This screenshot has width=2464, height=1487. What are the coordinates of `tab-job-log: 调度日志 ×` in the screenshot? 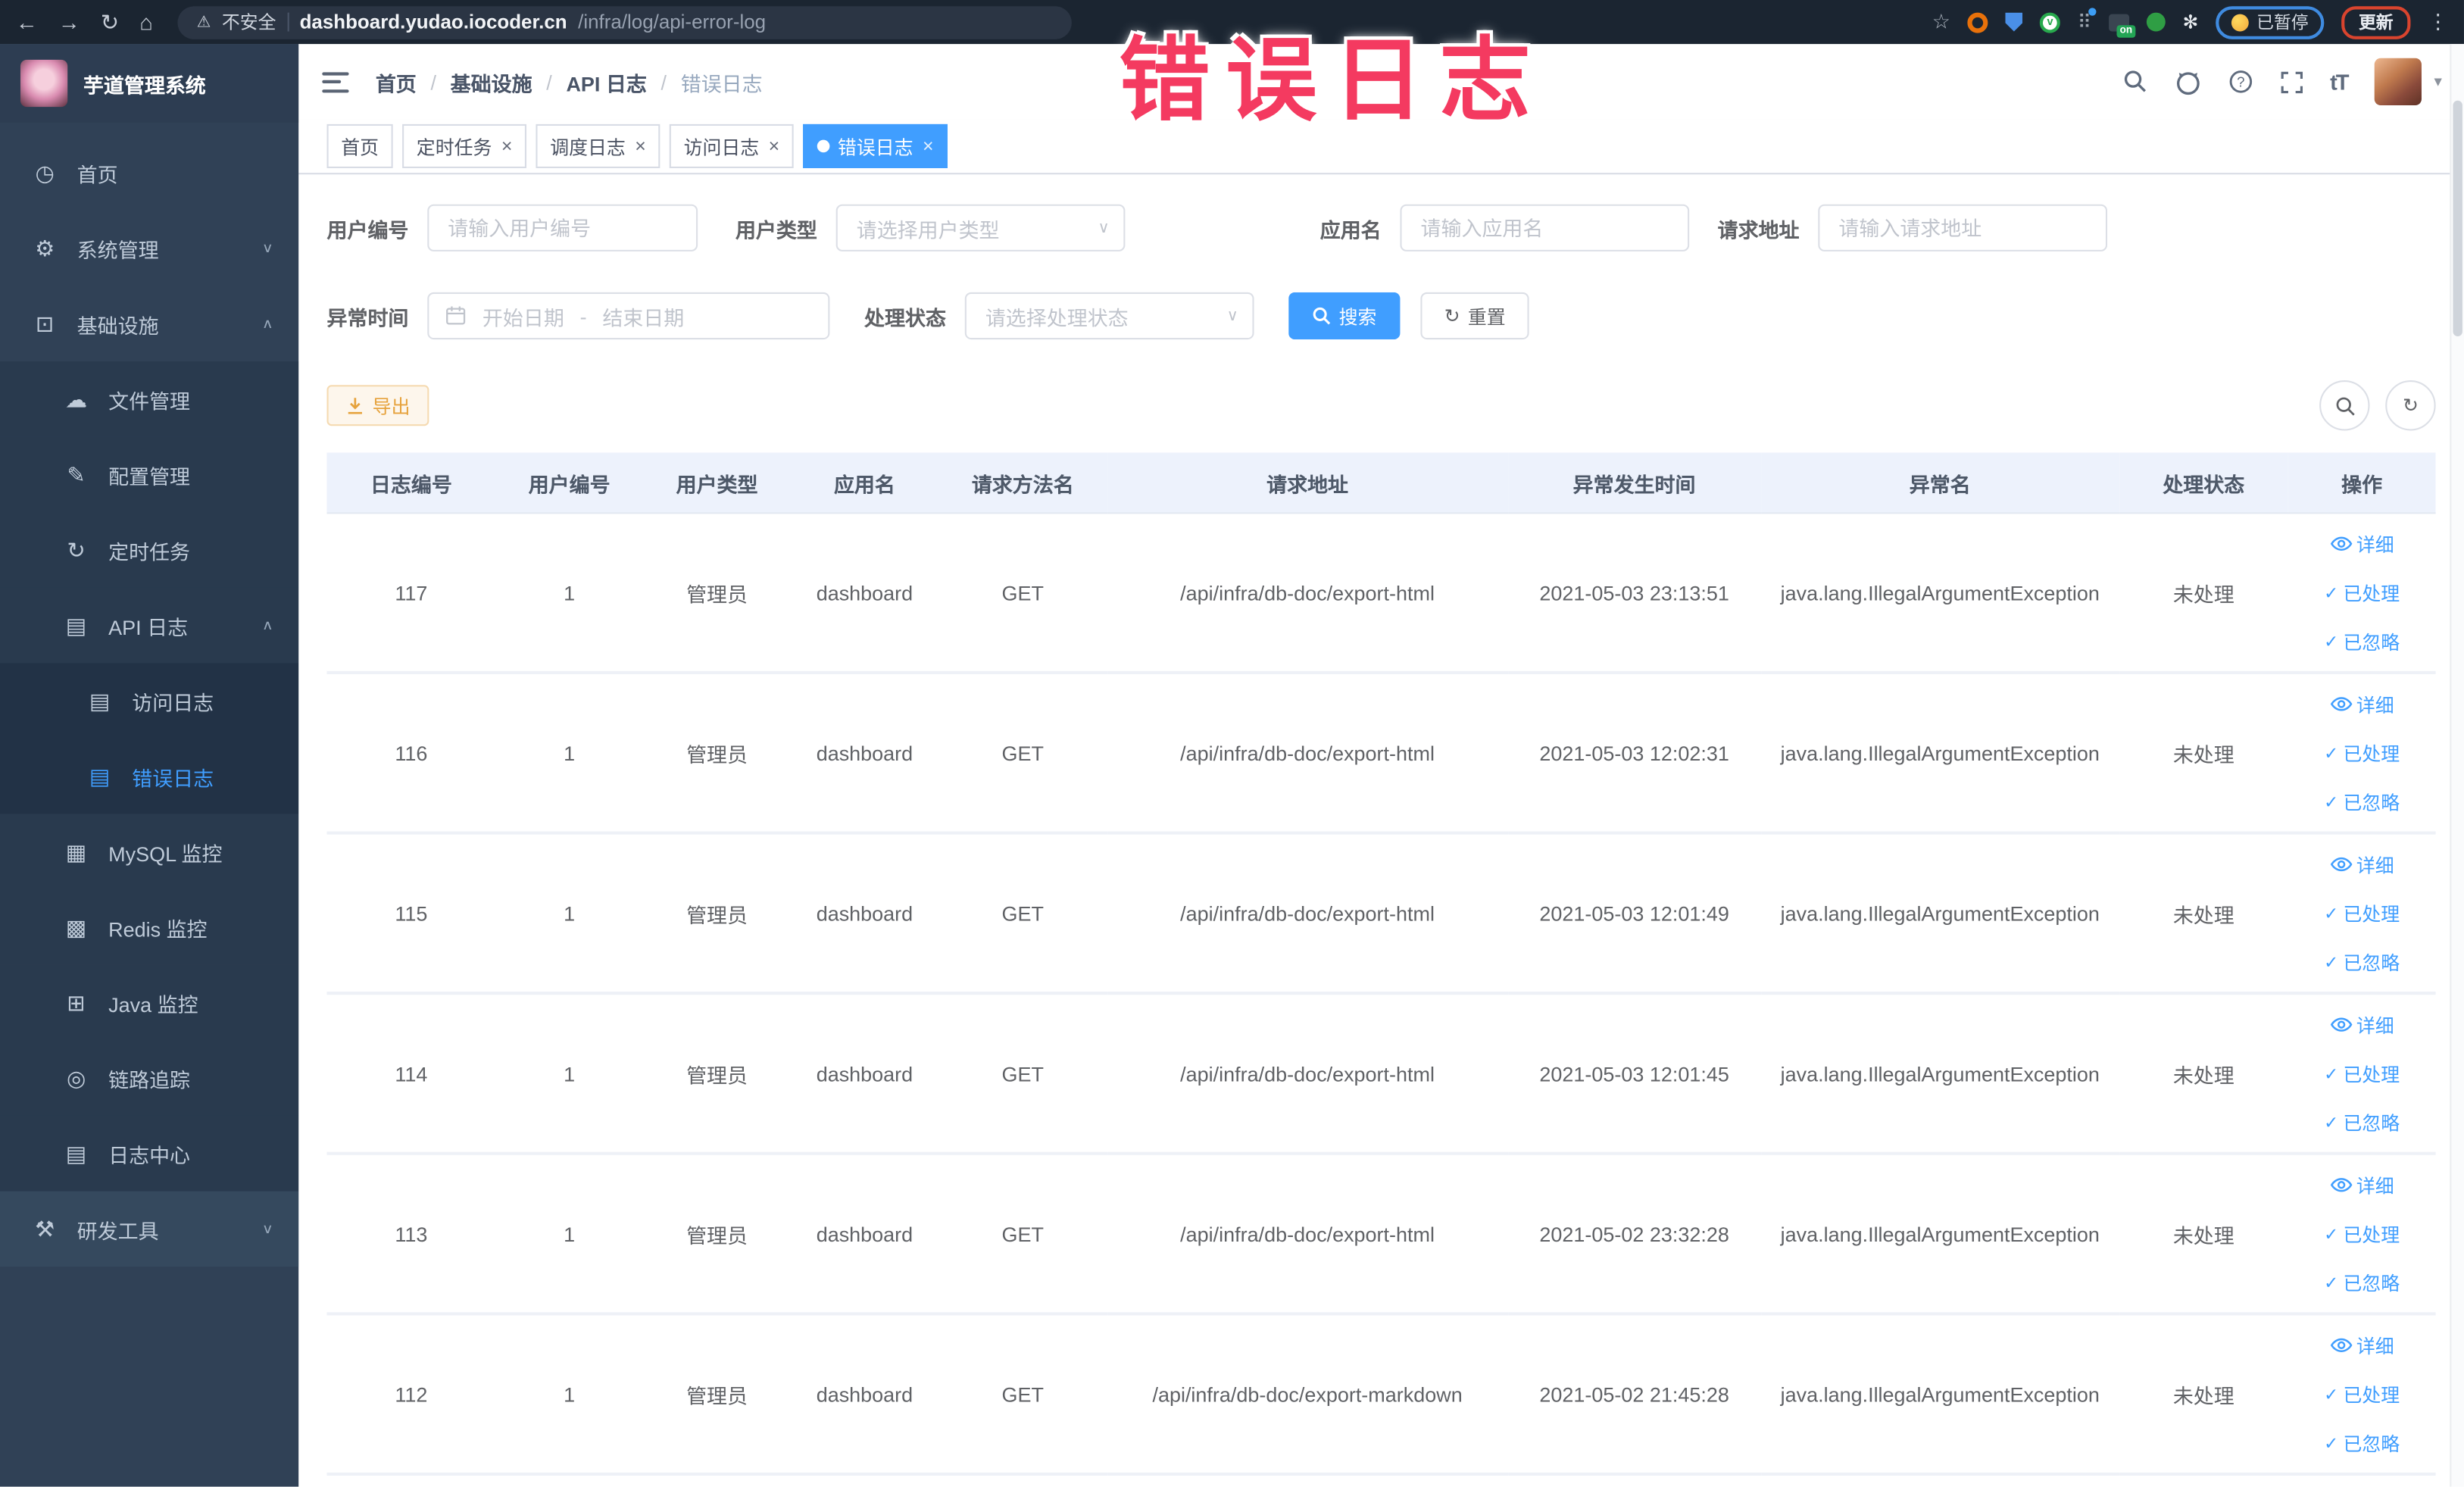 It's located at (598, 145).